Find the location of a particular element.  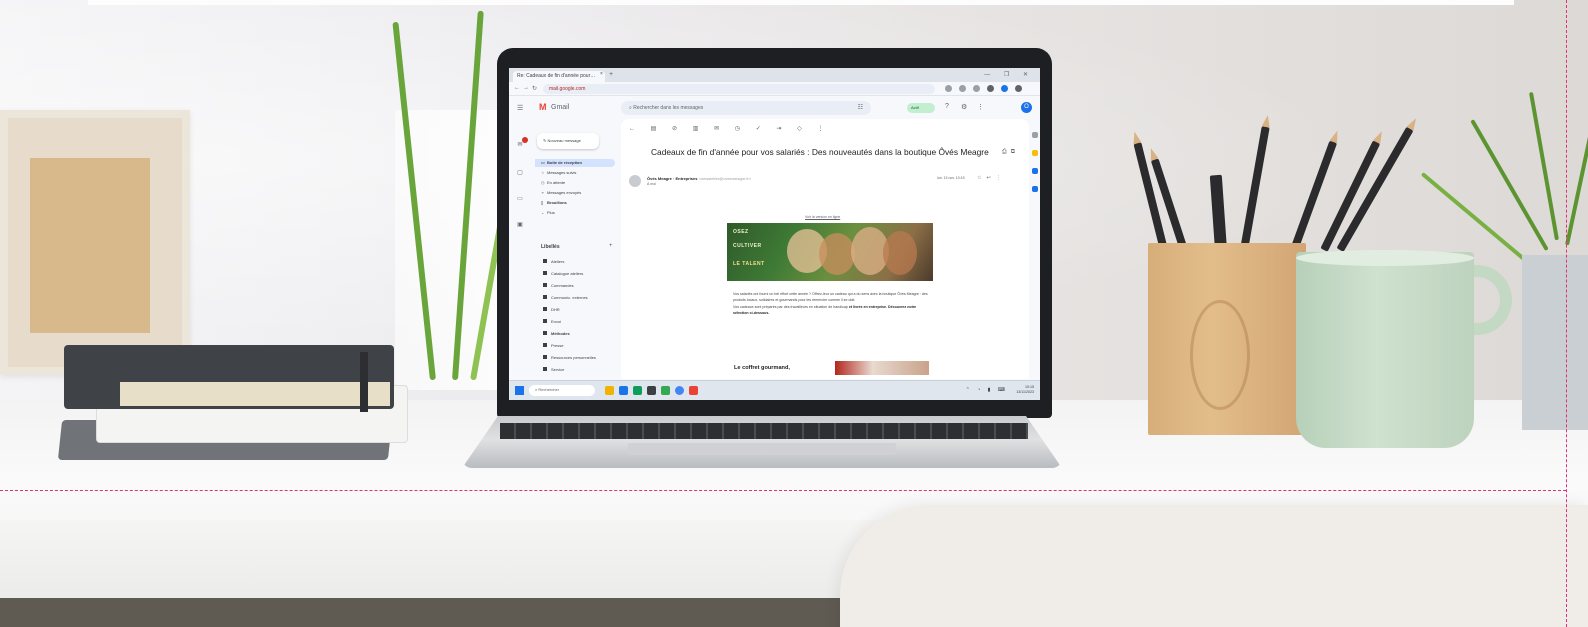

picture-frame is located at coordinates (95, 242).